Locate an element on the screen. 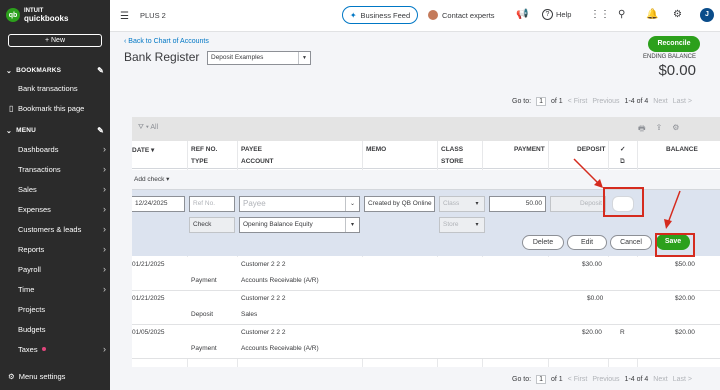  col-deposit: DEPOSIT is located at coordinates (591, 149).